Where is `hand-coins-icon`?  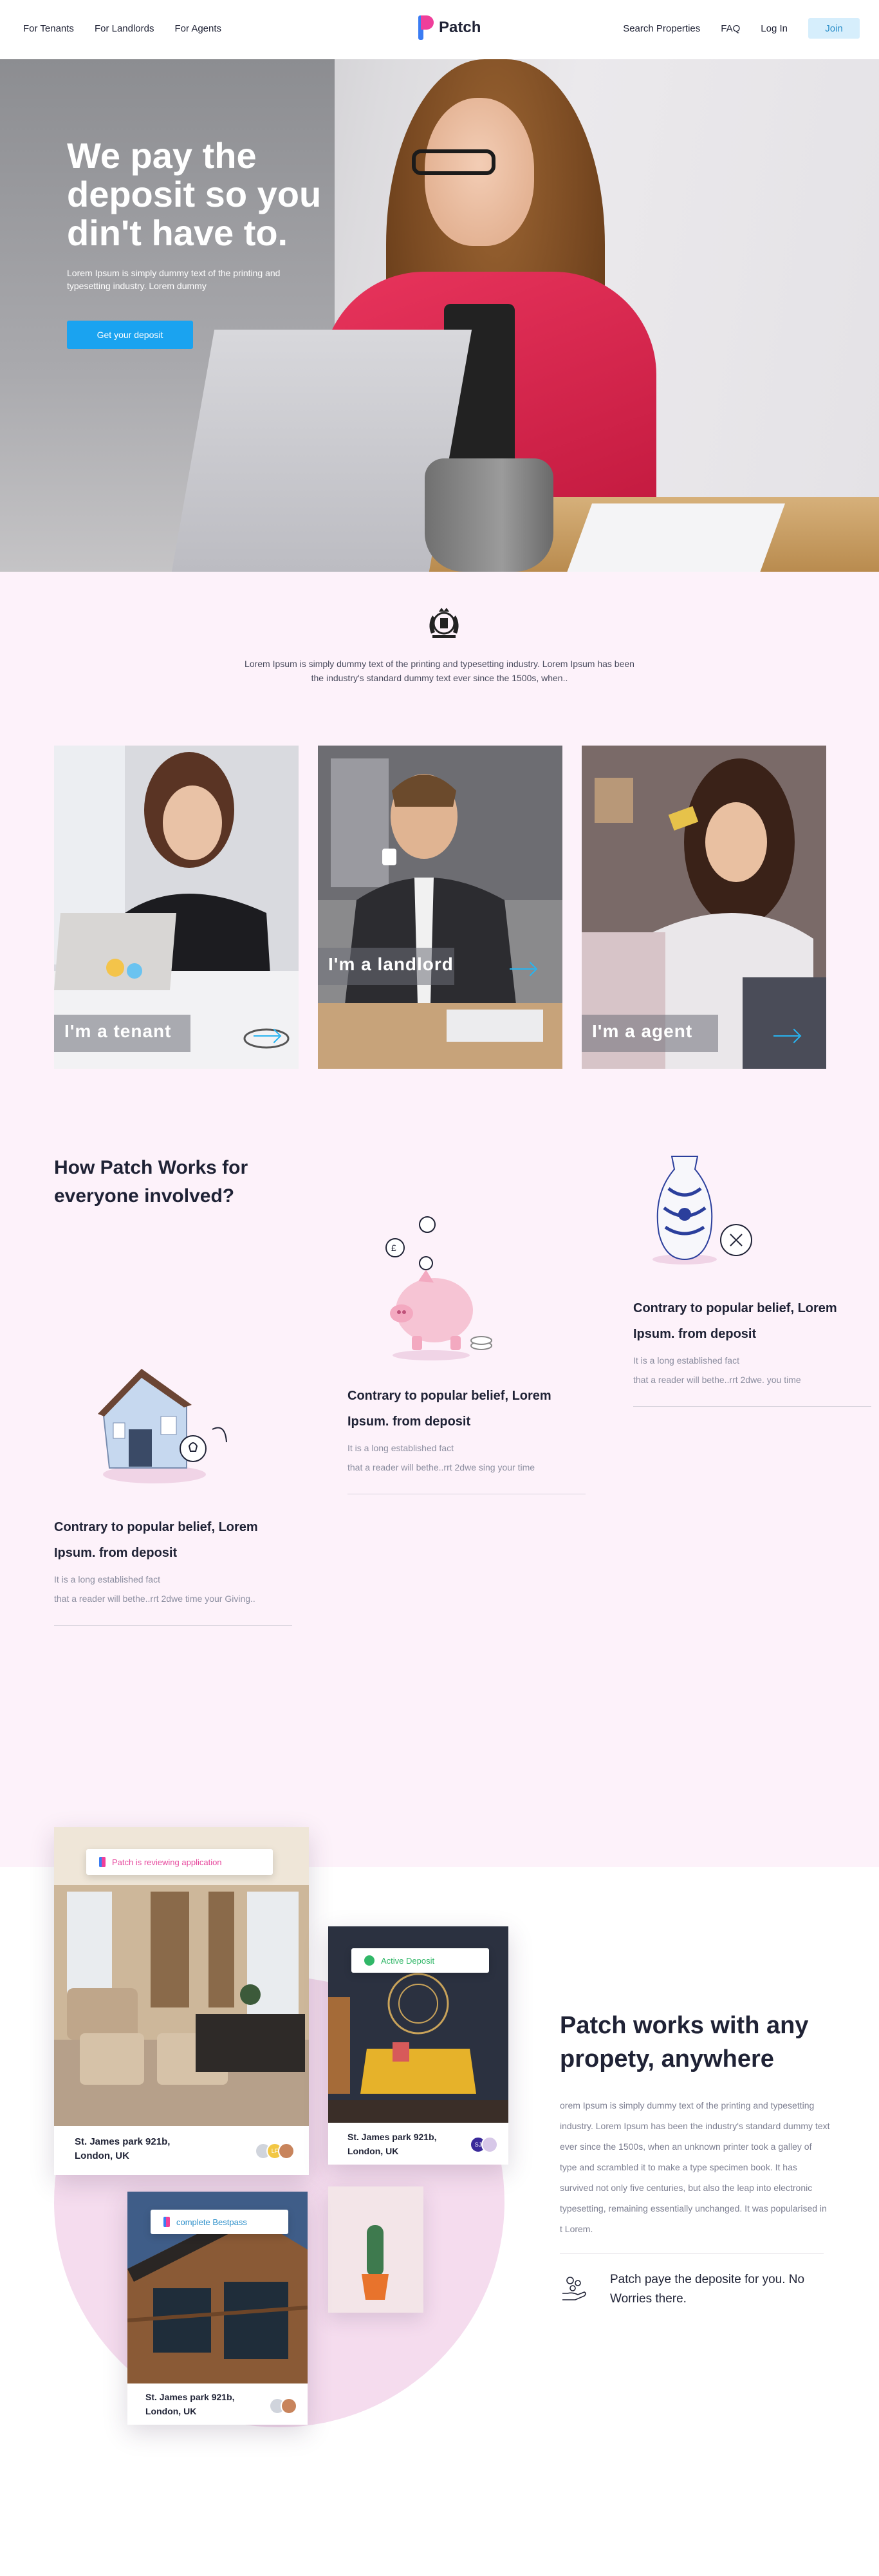
hand-coins-icon is located at coordinates (574, 2288).